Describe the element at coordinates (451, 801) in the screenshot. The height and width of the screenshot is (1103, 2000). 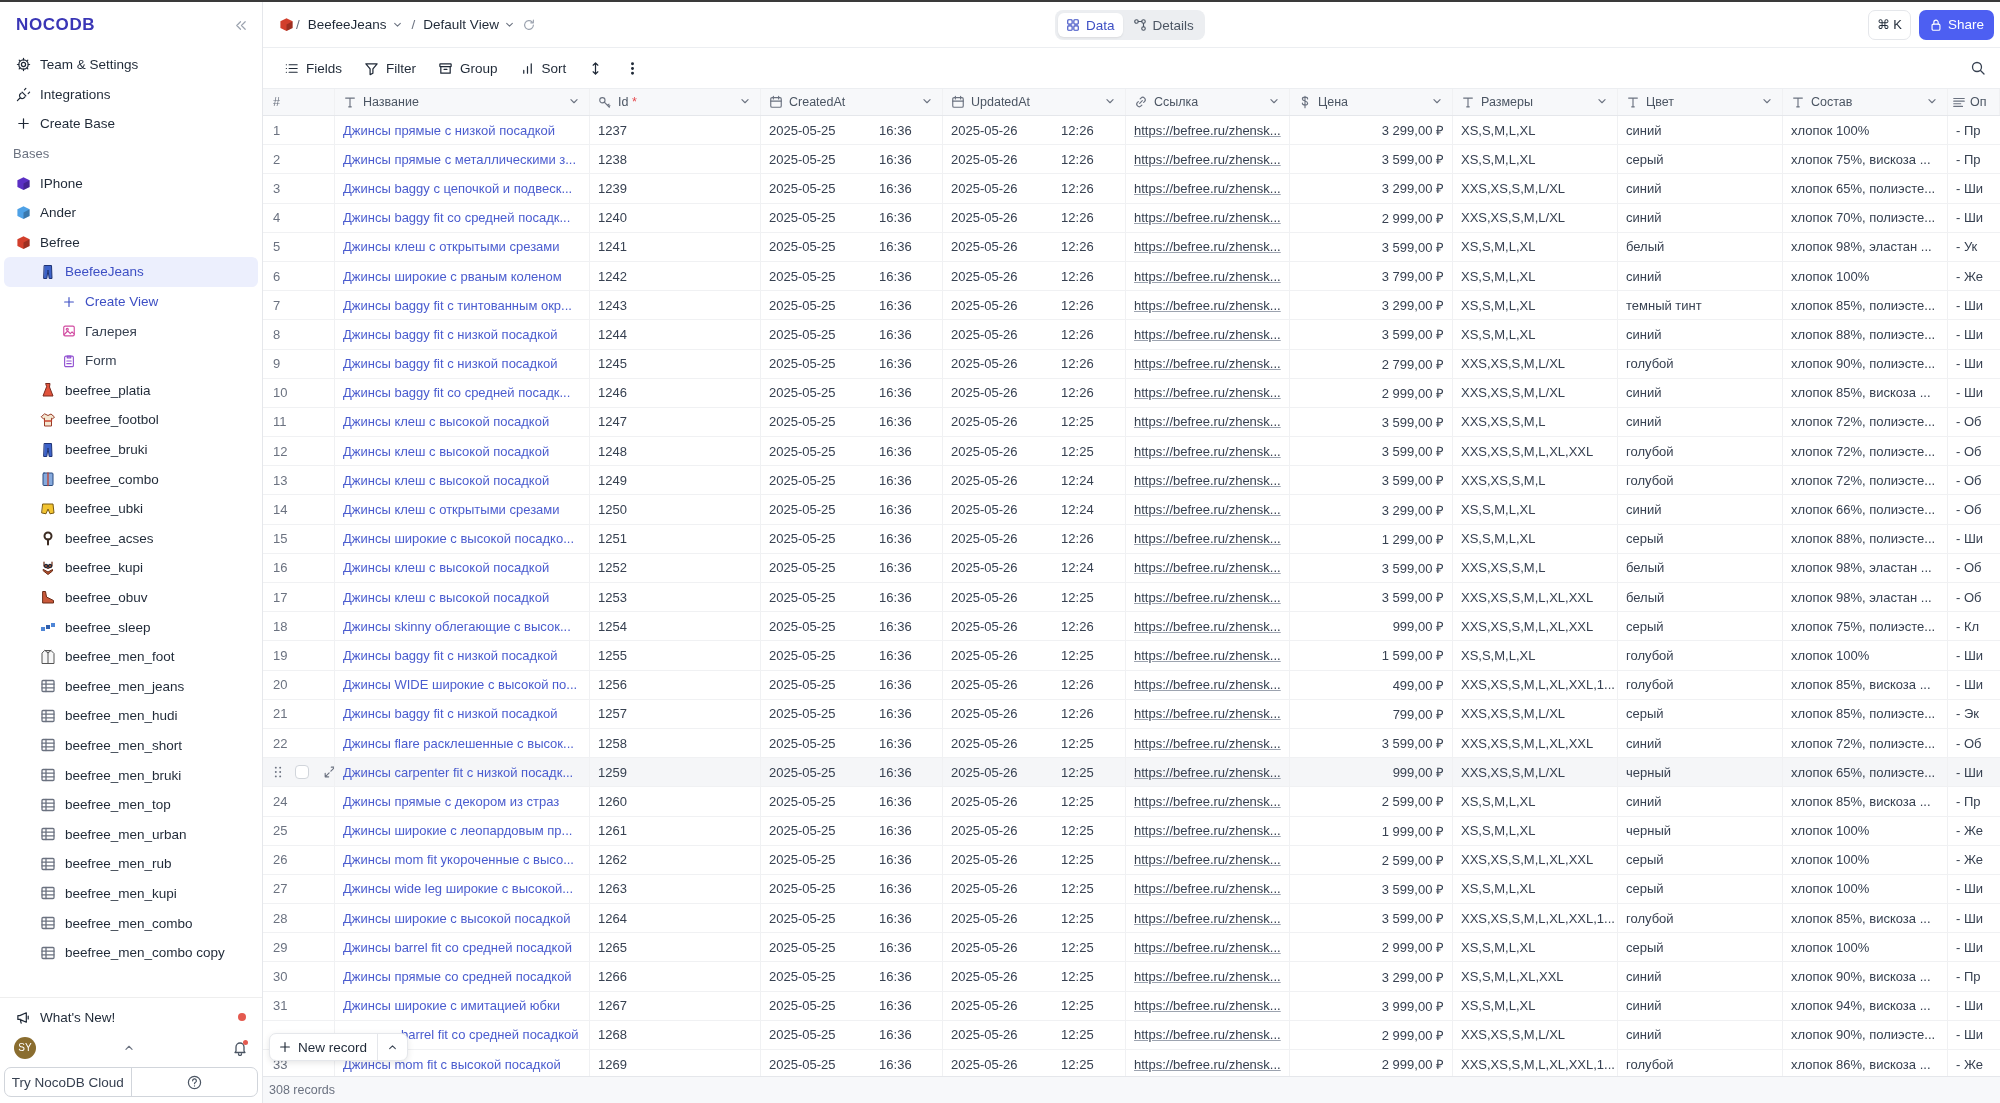
I see `table-cell: Джинсы прямые с декором из страз` at that location.